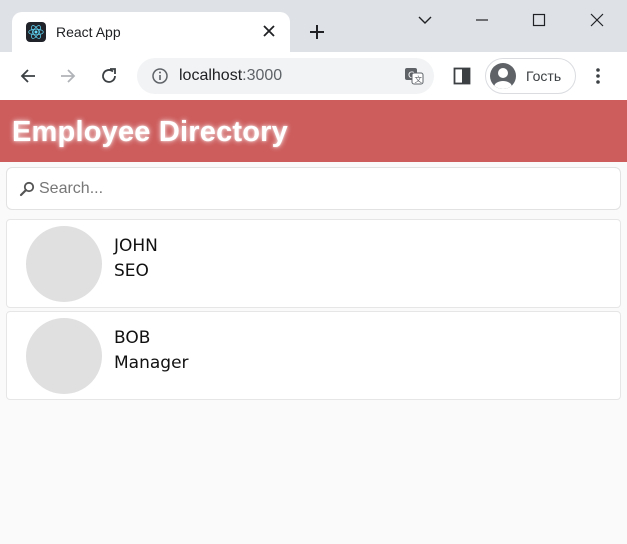 Image resolution: width=627 pixels, height=544 pixels. What do you see at coordinates (36, 32) in the screenshot?
I see `react-logo-icon` at bounding box center [36, 32].